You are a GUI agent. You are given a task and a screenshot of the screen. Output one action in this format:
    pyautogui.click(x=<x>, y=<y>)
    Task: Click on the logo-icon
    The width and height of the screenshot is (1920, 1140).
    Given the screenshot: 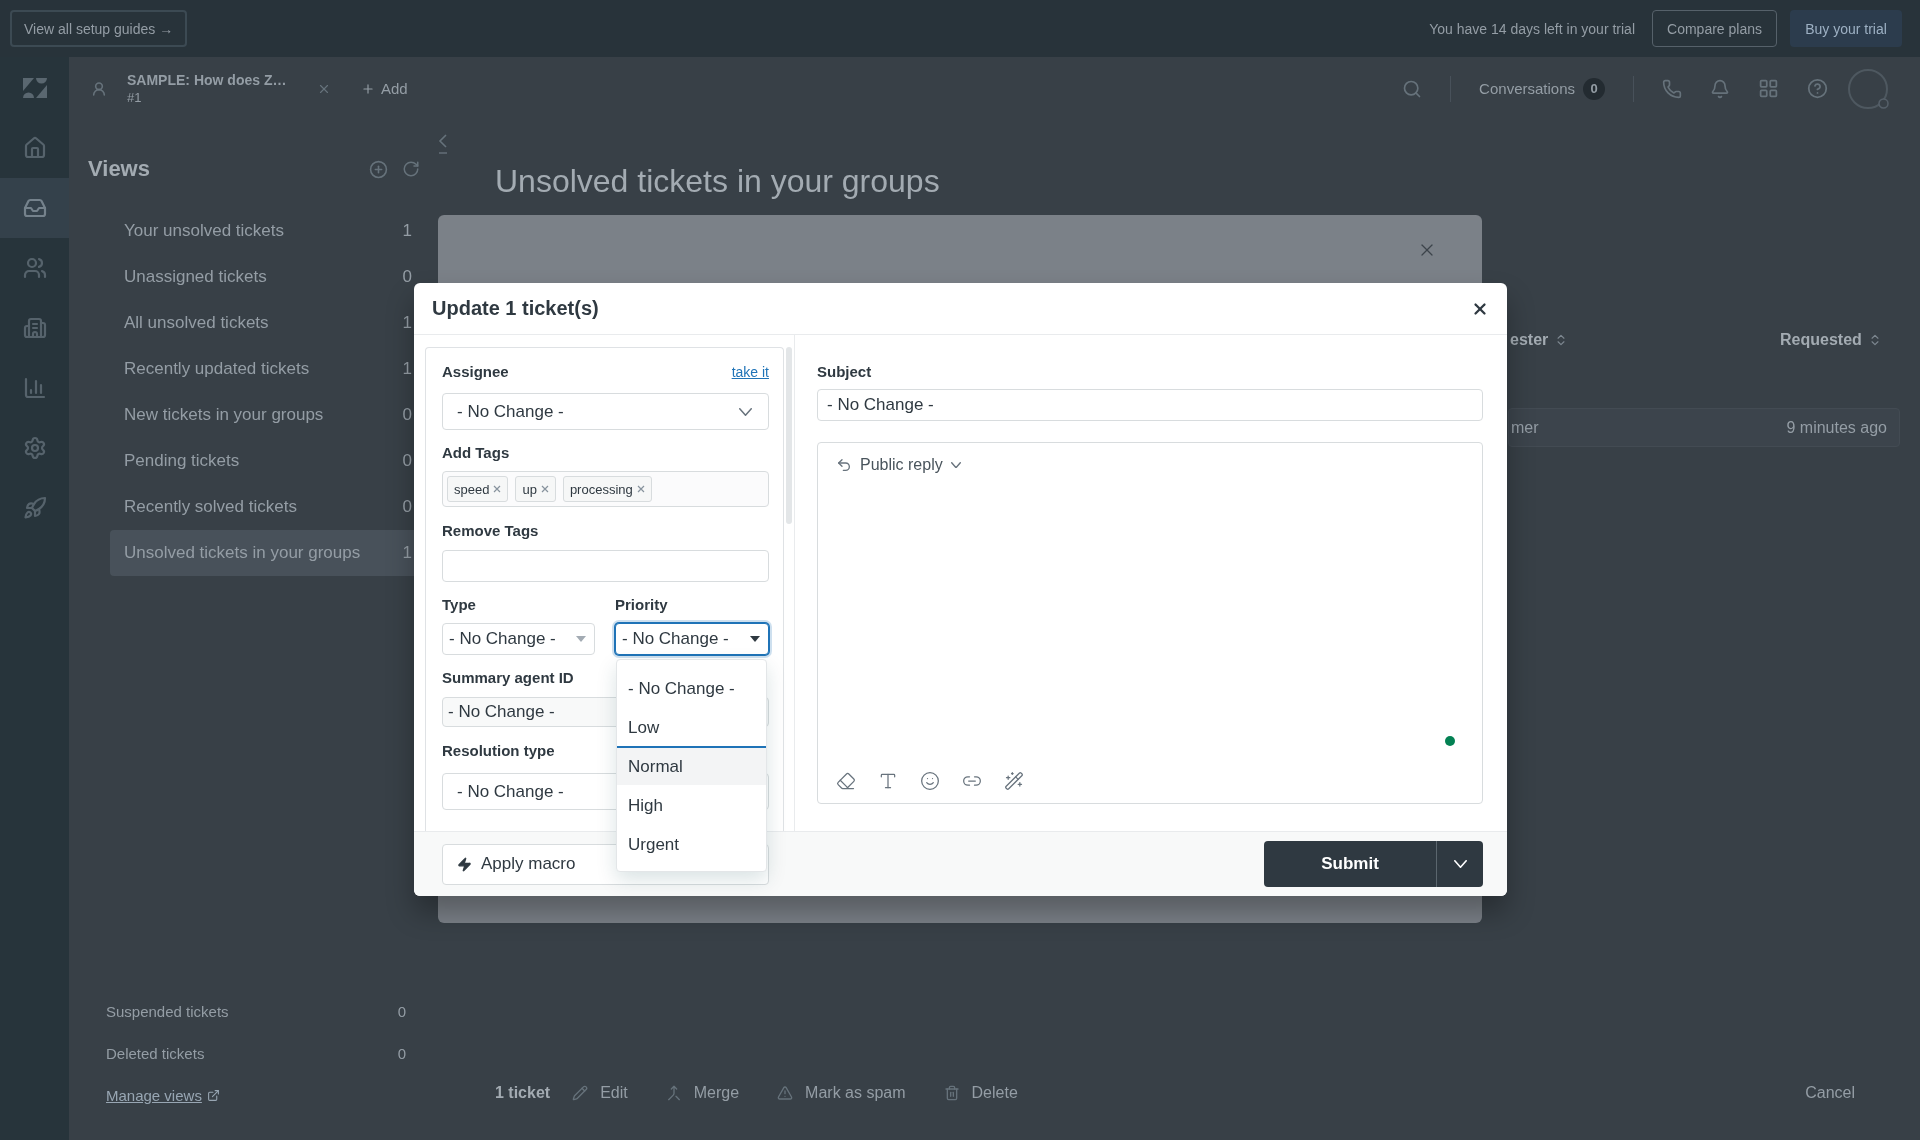 What is the action you would take?
    pyautogui.click(x=34, y=87)
    